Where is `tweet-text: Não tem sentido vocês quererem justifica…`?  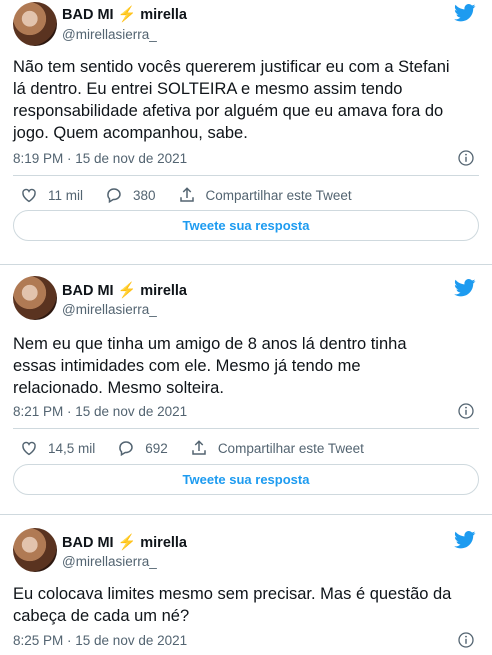 tweet-text: Não tem sentido vocês quererem justifica… is located at coordinates (231, 100).